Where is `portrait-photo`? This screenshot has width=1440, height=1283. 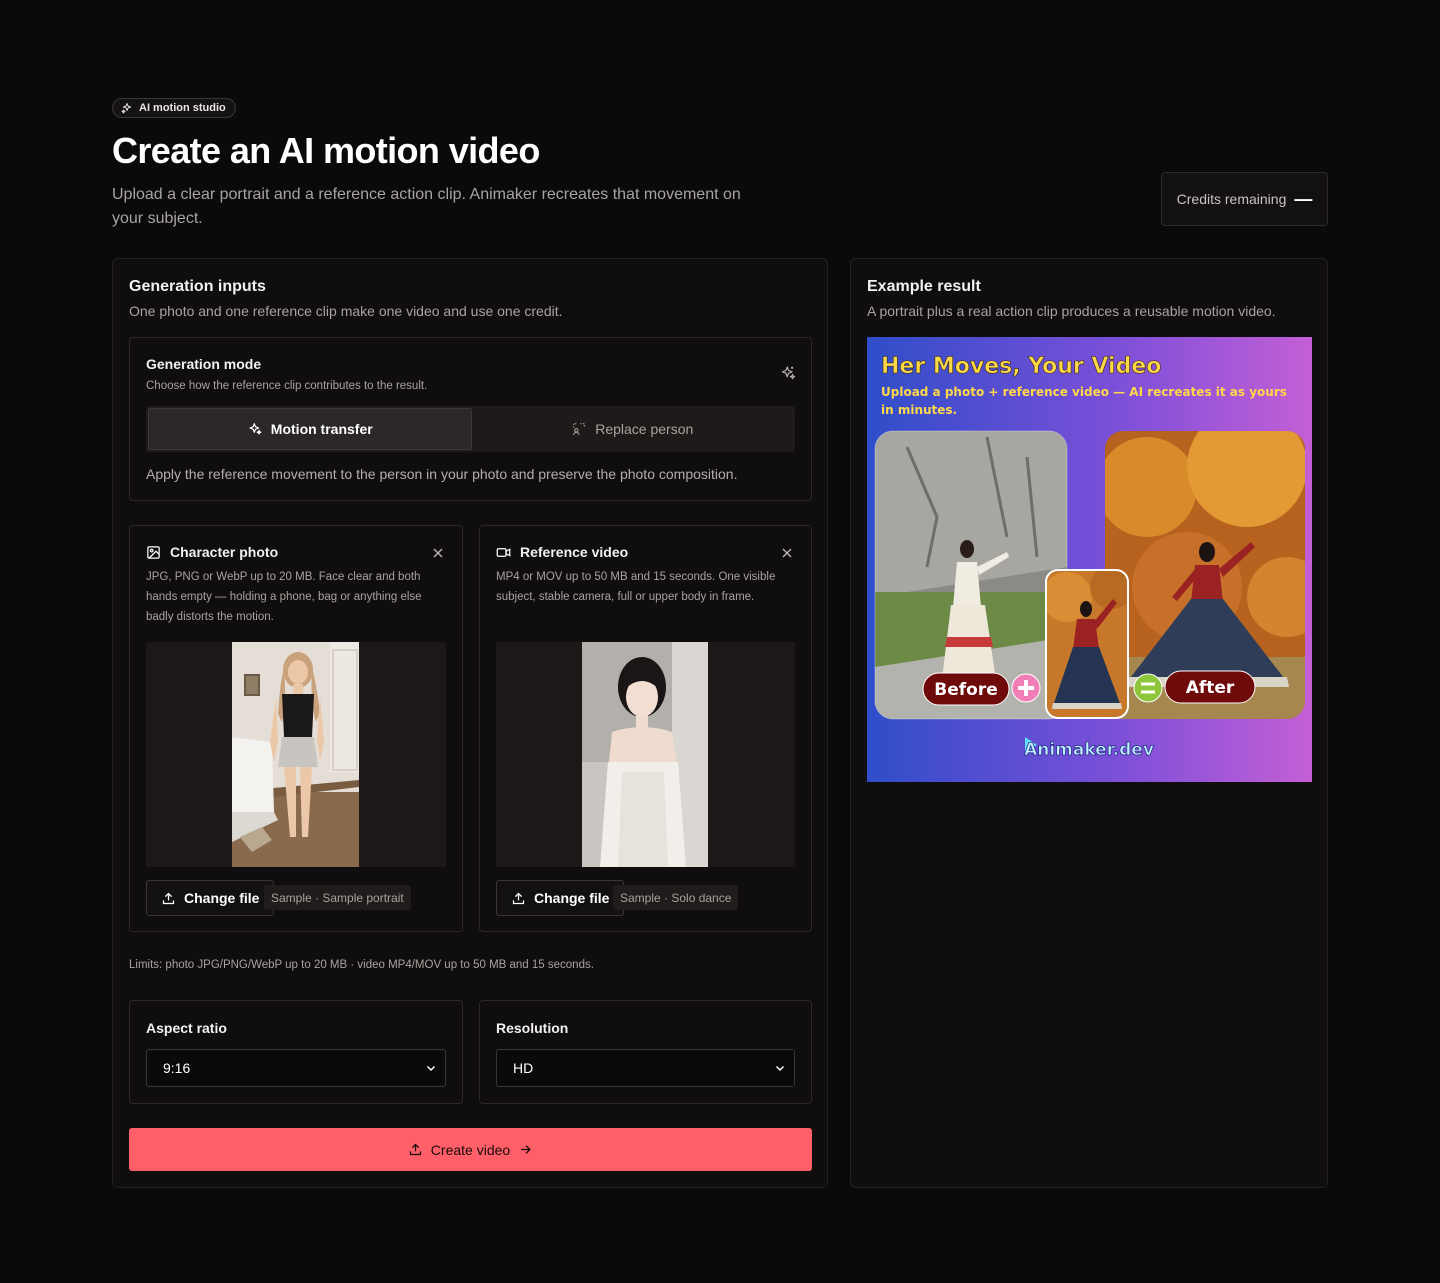
portrait-photo is located at coordinates (295, 754).